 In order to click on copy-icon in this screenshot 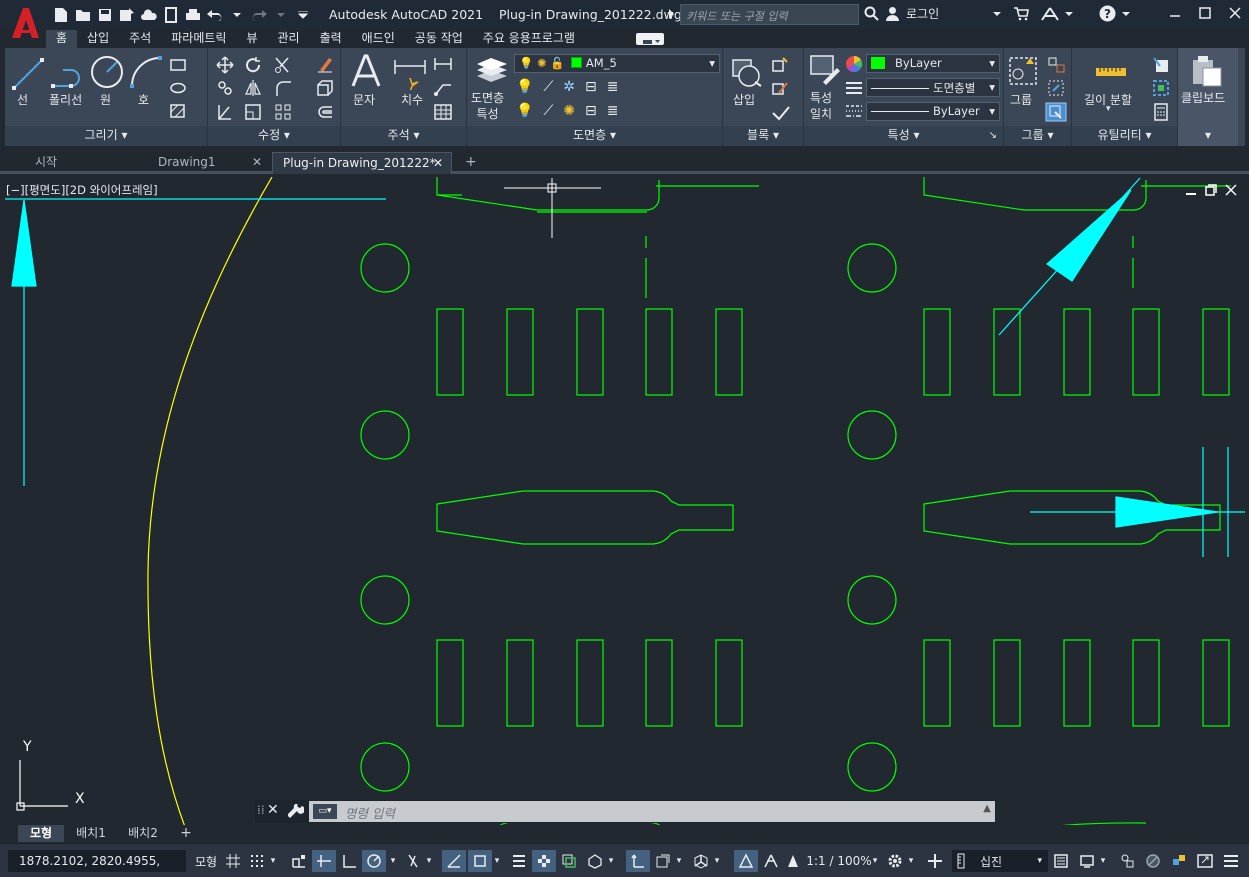, I will do `click(225, 88)`.